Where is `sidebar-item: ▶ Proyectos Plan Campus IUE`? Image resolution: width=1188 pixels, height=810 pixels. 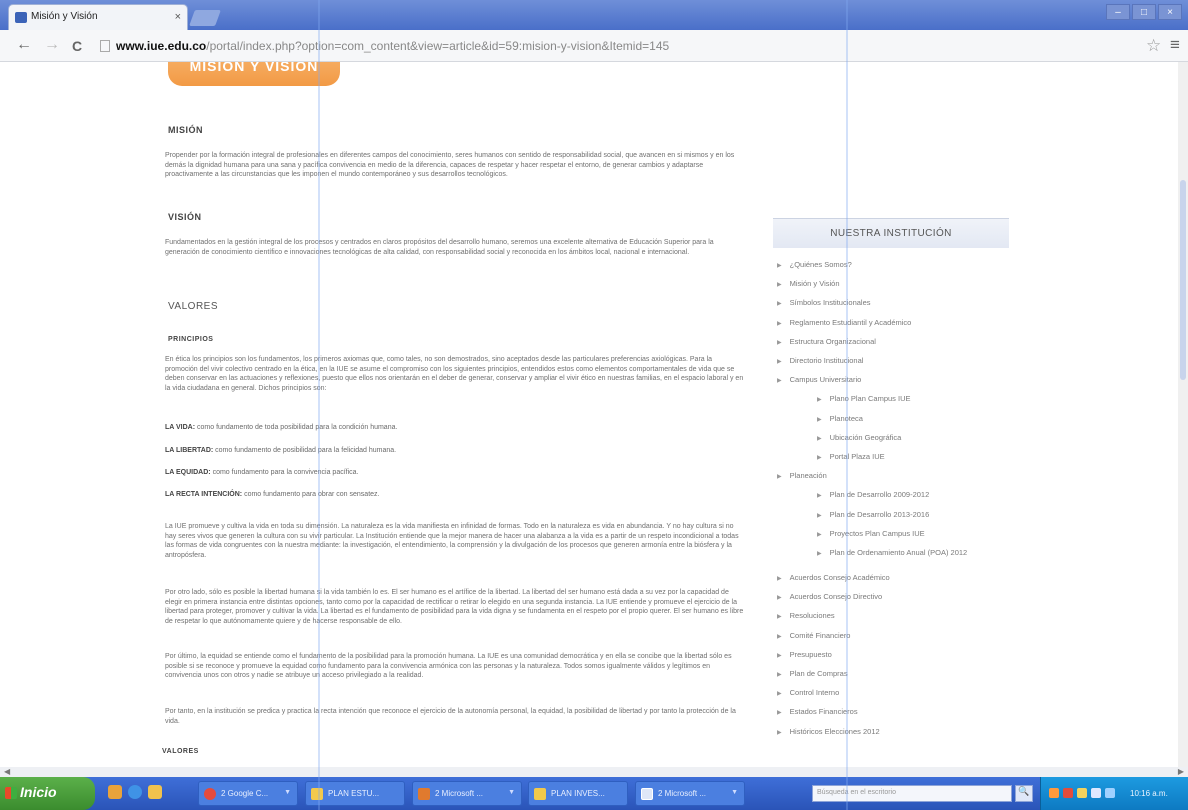 sidebar-item: ▶ Proyectos Plan Campus IUE is located at coordinates (851, 533).